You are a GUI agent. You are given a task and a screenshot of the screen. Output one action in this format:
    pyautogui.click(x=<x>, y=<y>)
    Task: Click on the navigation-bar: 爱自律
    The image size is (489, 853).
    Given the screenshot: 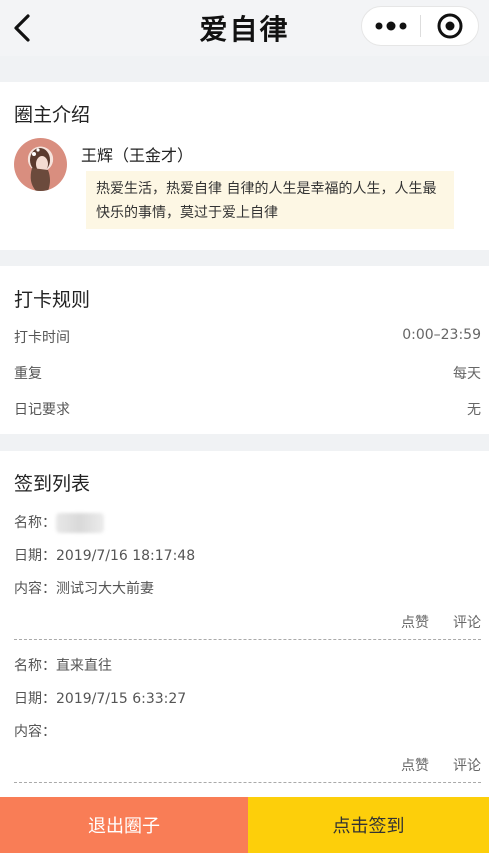 What is the action you would take?
    pyautogui.click(x=244, y=28)
    